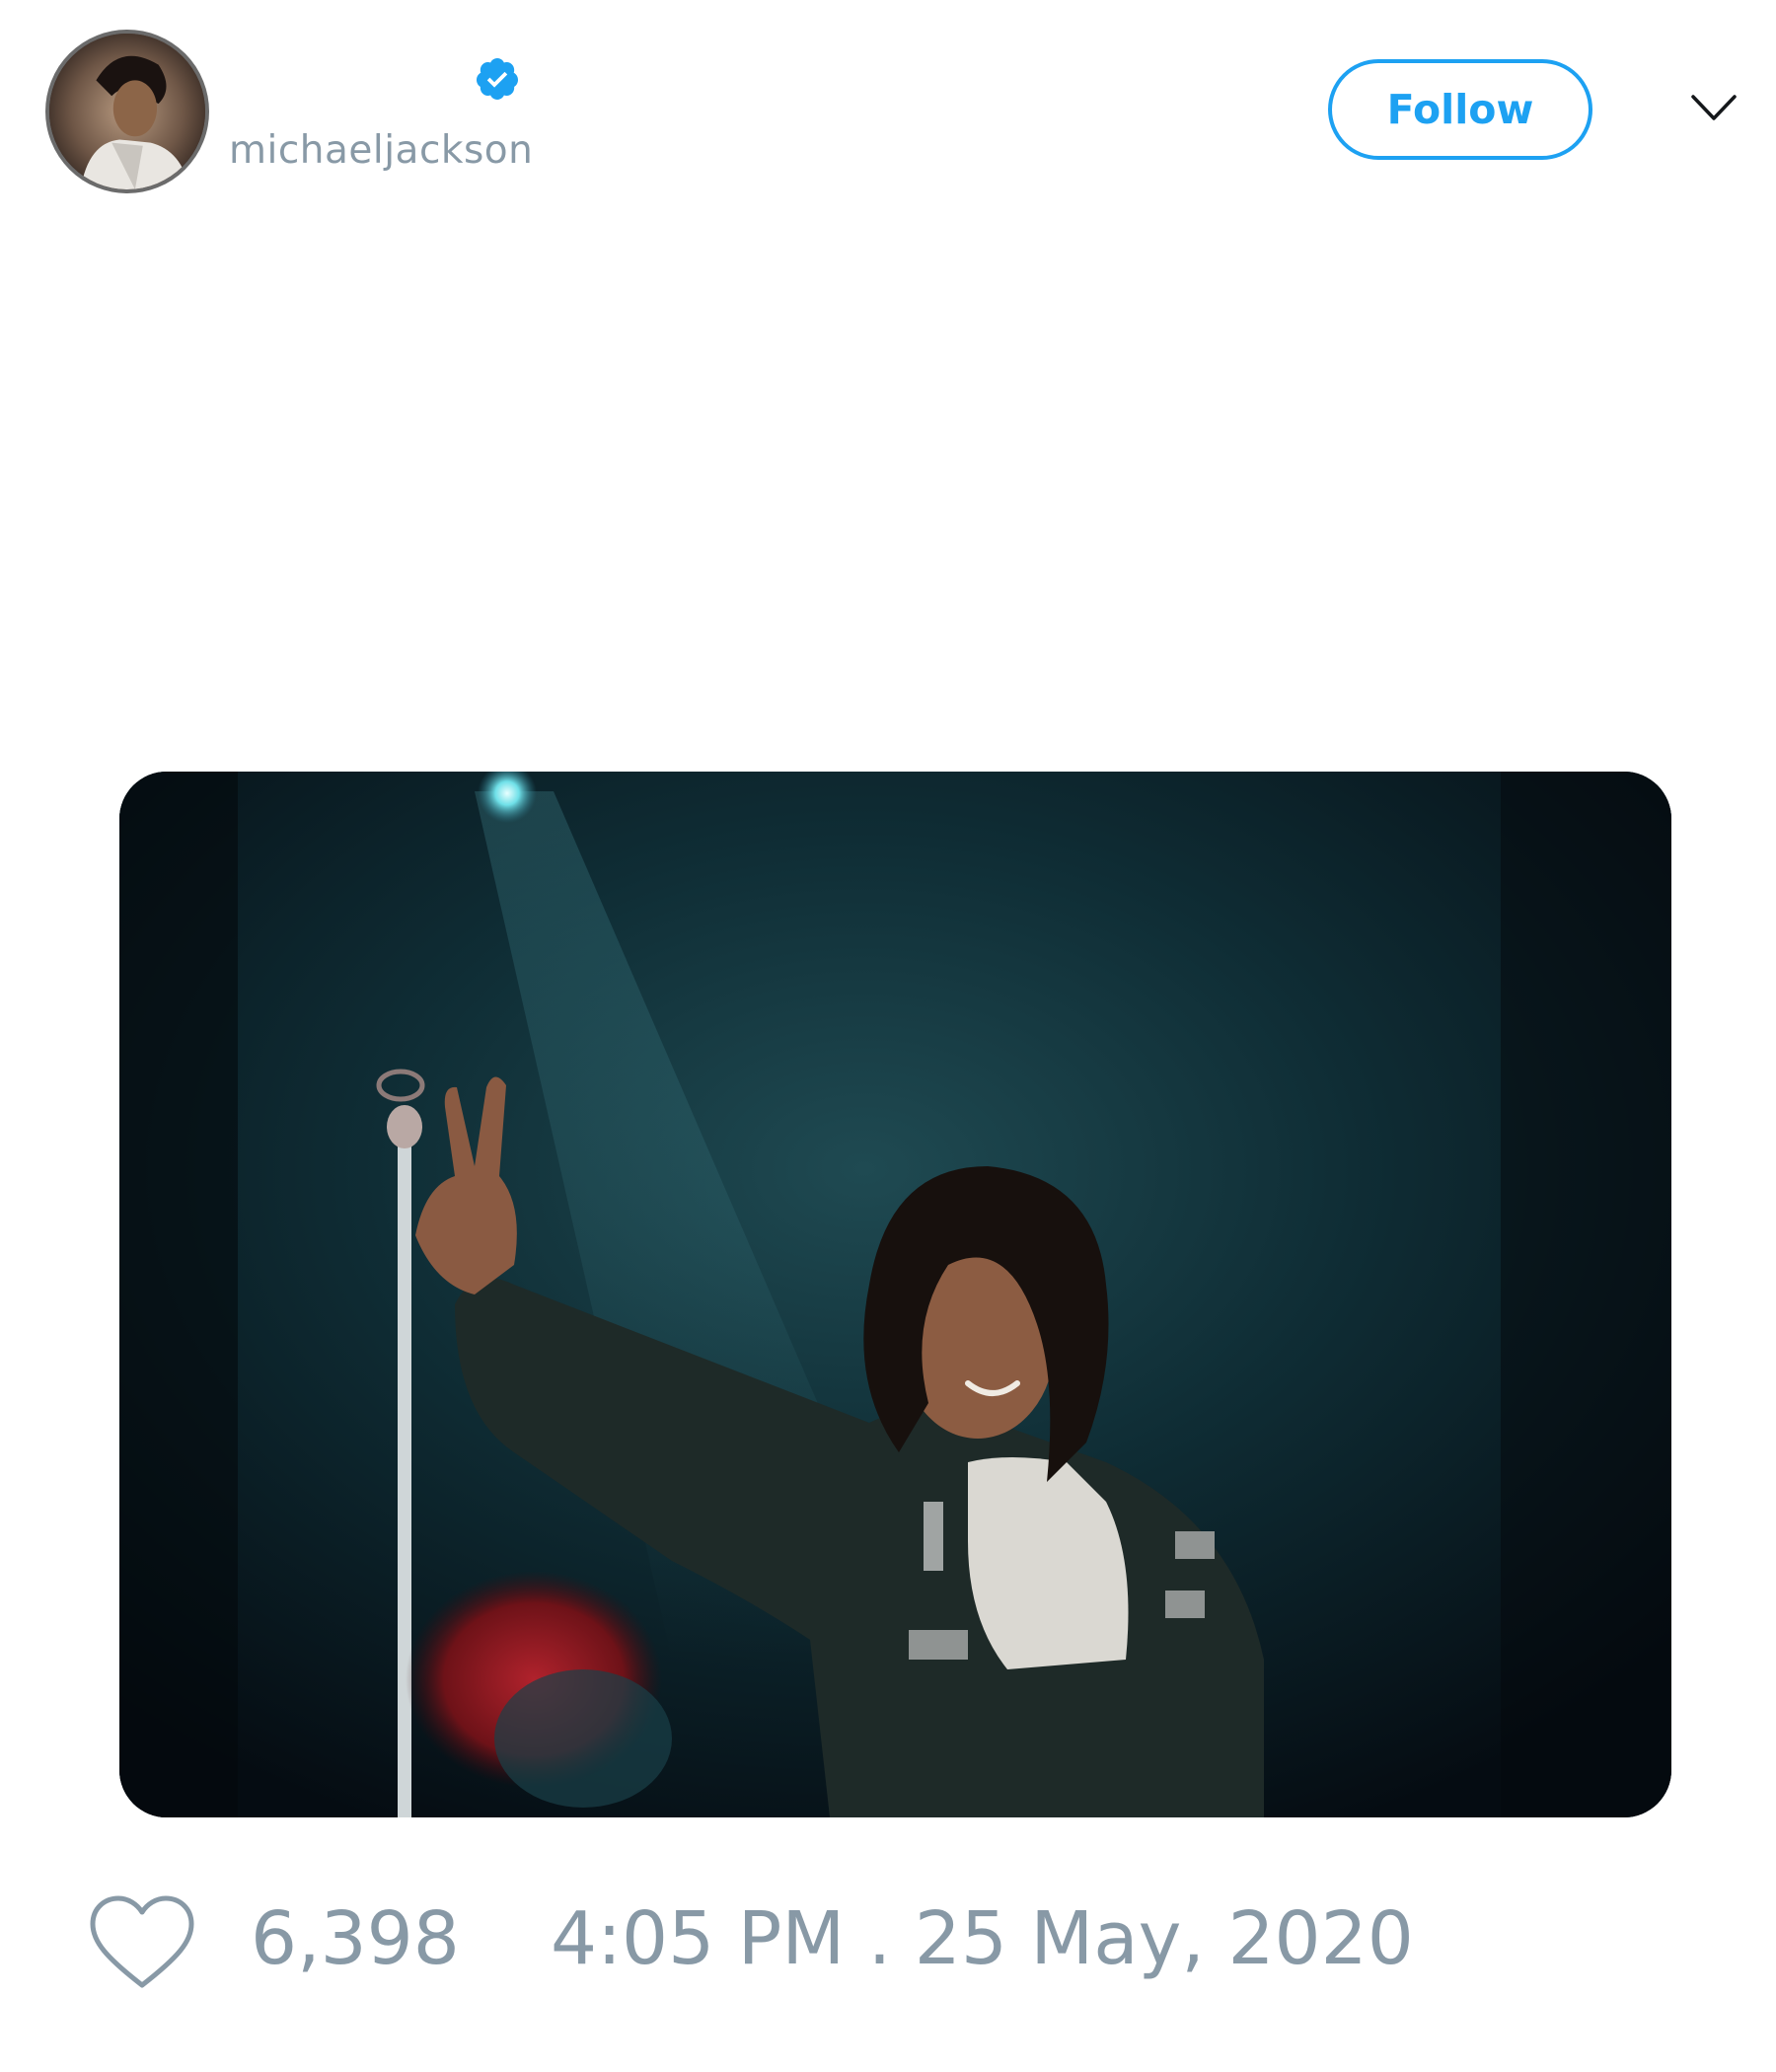 Image resolution: width=1776 pixels, height=2072 pixels. I want to click on avatar, so click(127, 112).